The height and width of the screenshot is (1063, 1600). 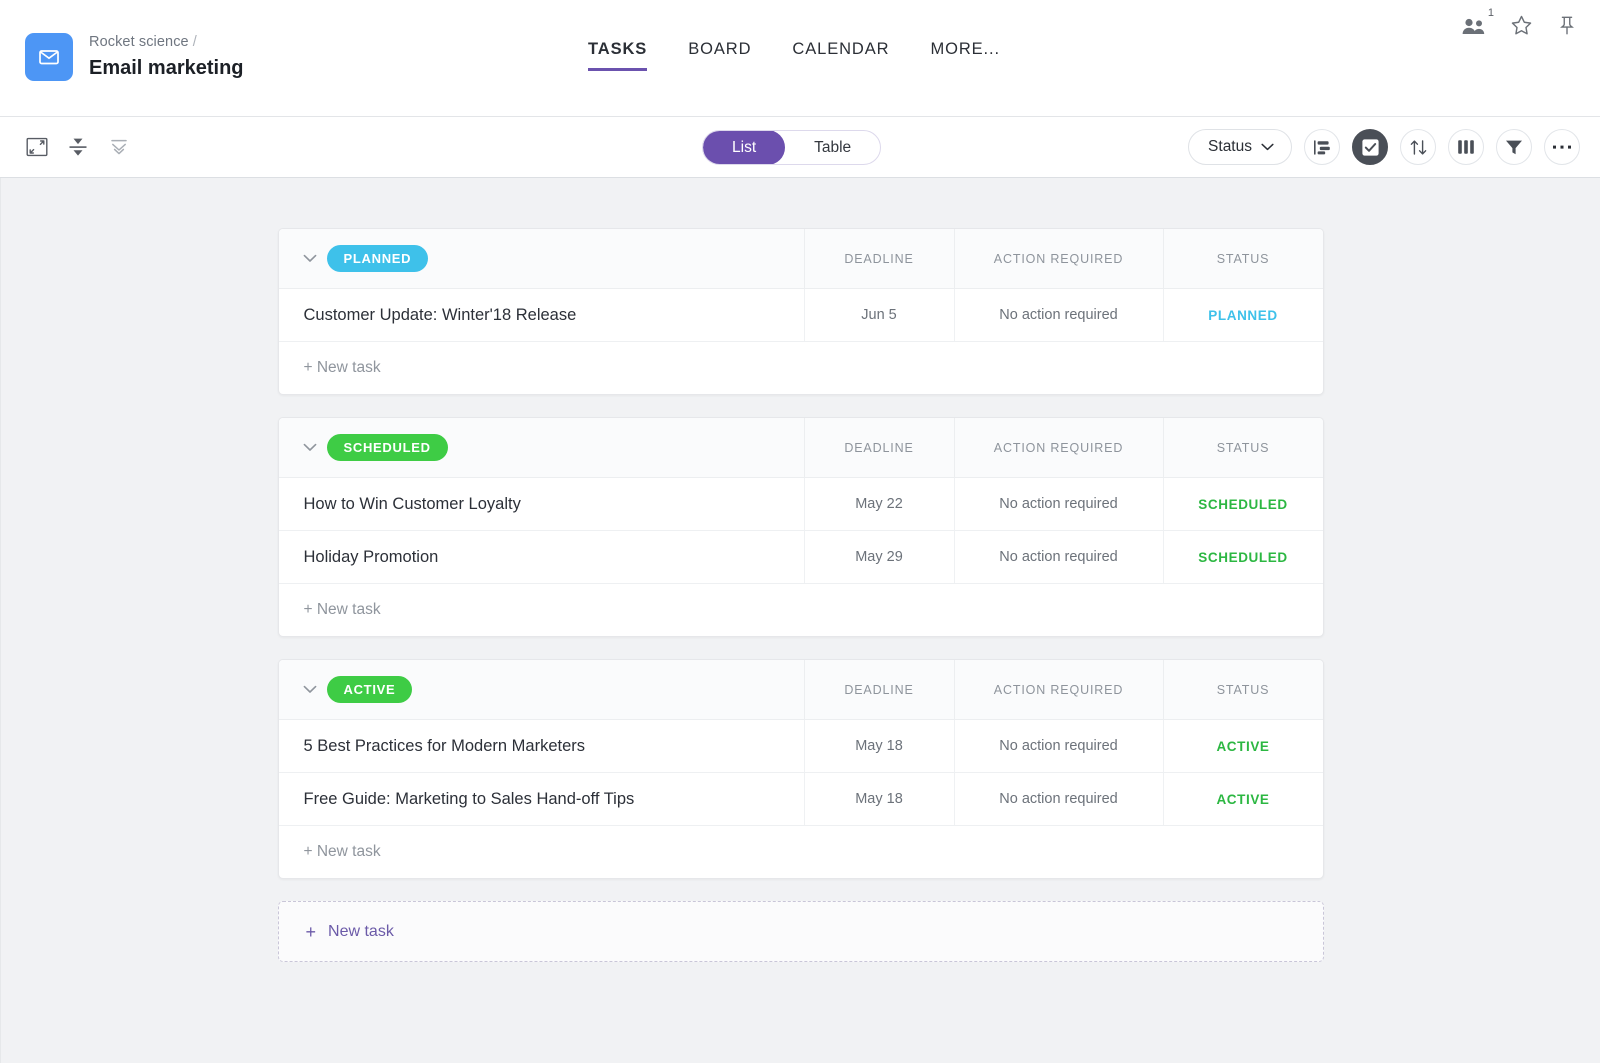 What do you see at coordinates (744, 147) in the screenshot?
I see `view-mode-list: List` at bounding box center [744, 147].